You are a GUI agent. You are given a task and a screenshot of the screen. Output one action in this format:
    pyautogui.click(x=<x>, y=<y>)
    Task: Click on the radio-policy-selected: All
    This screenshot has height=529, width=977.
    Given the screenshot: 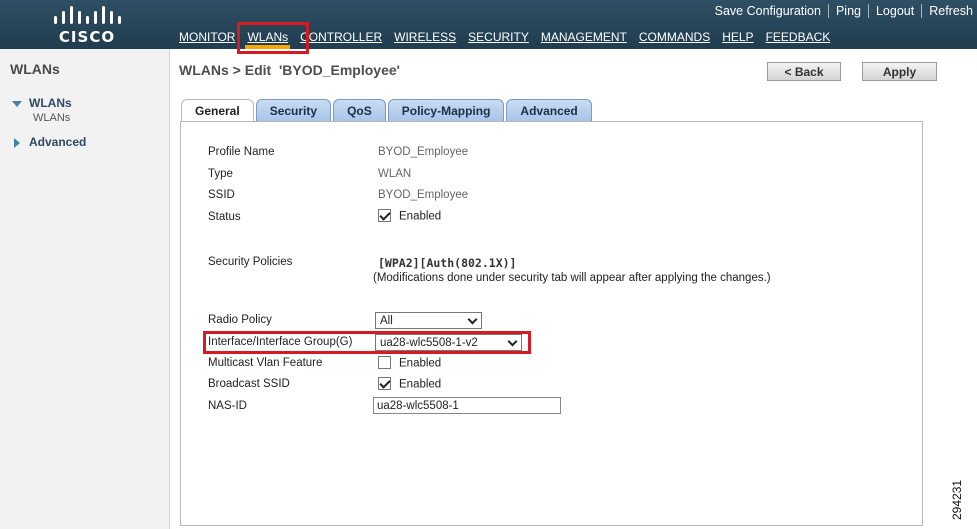 What is the action you would take?
    pyautogui.click(x=386, y=320)
    